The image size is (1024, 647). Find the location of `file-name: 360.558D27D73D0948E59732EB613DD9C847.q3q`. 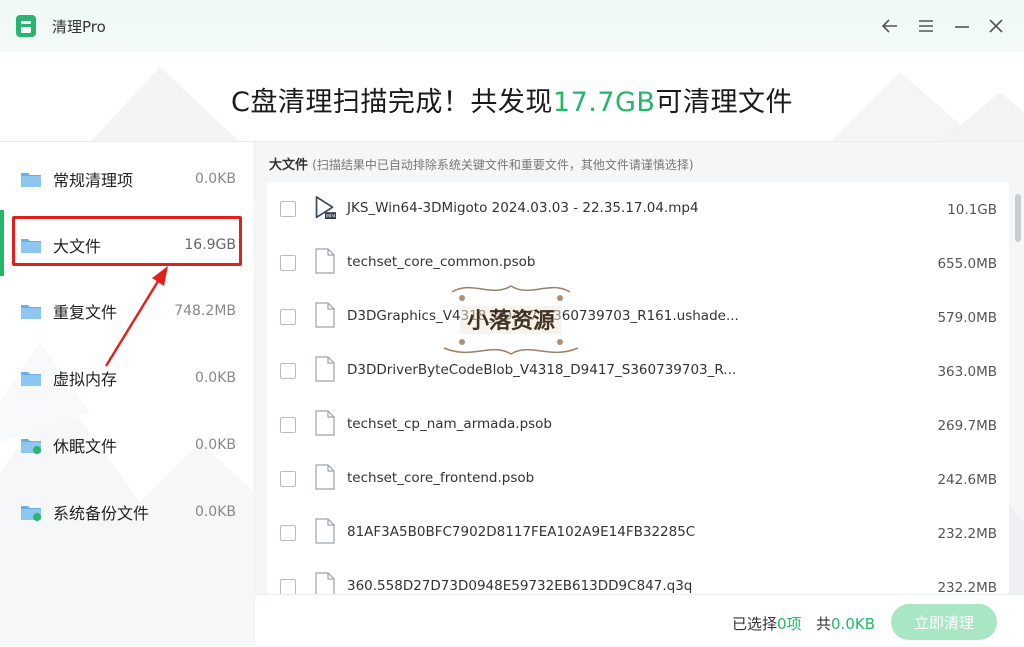

file-name: 360.558D27D73D0948E59732EB613DD9C847.q3q is located at coordinates (520, 586).